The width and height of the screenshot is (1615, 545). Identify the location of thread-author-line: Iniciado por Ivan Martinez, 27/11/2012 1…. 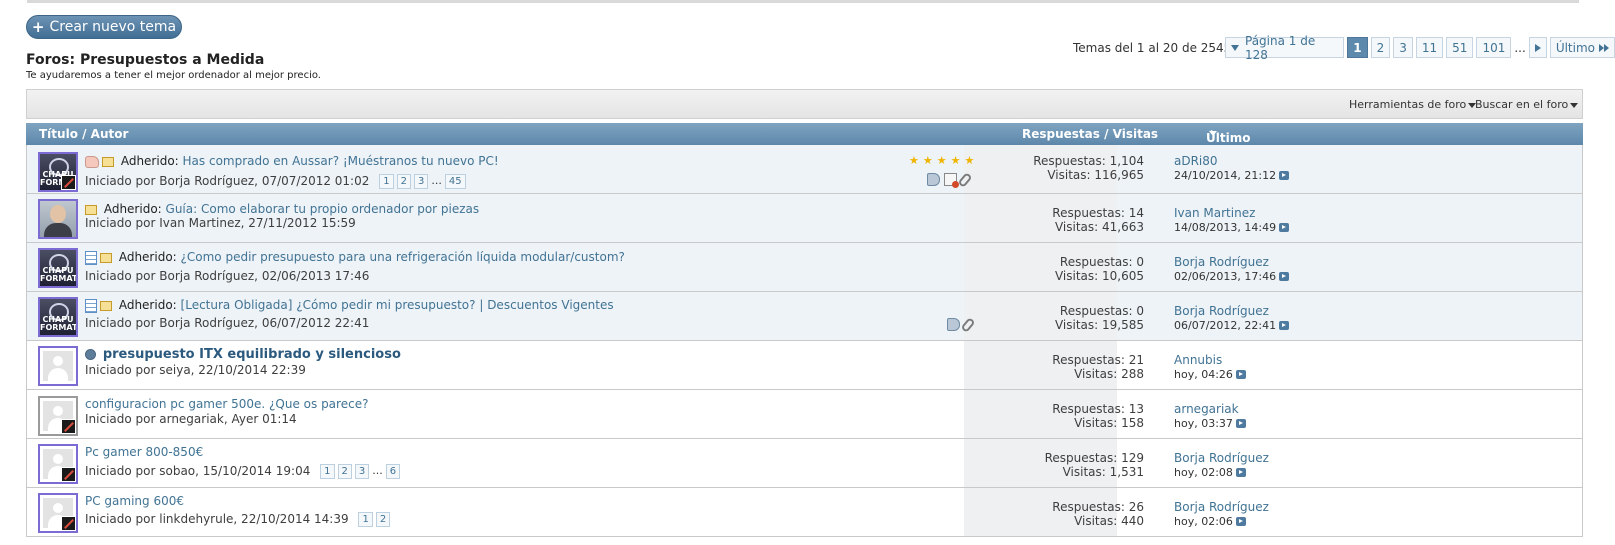
(220, 223).